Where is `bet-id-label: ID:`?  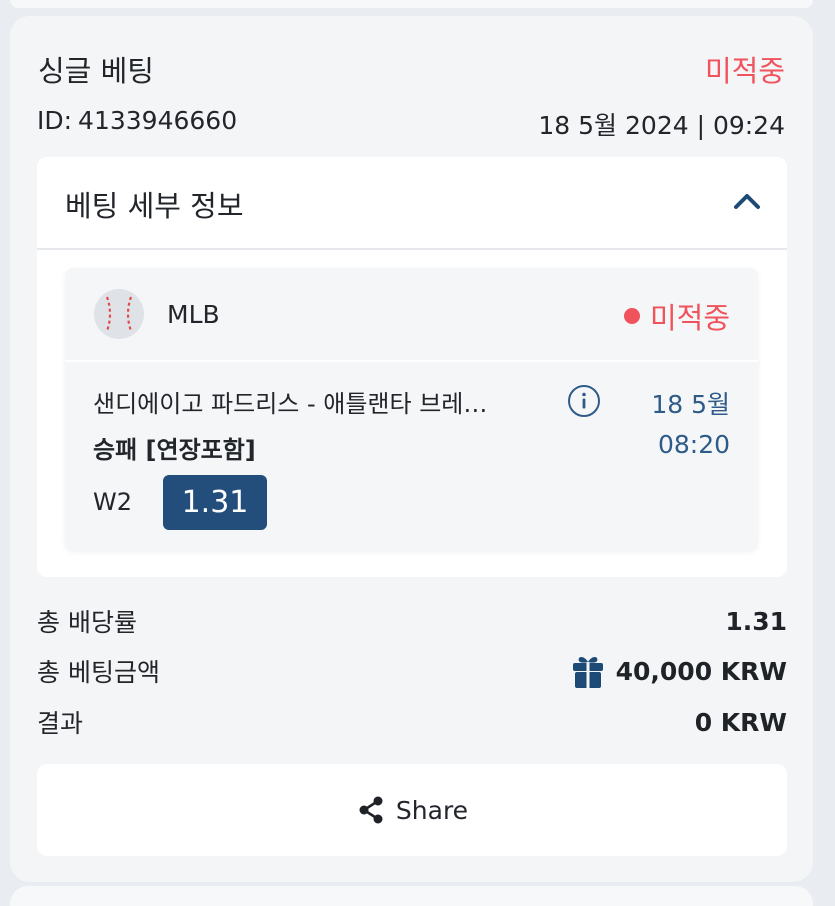
bet-id-label: ID: is located at coordinates (55, 120).